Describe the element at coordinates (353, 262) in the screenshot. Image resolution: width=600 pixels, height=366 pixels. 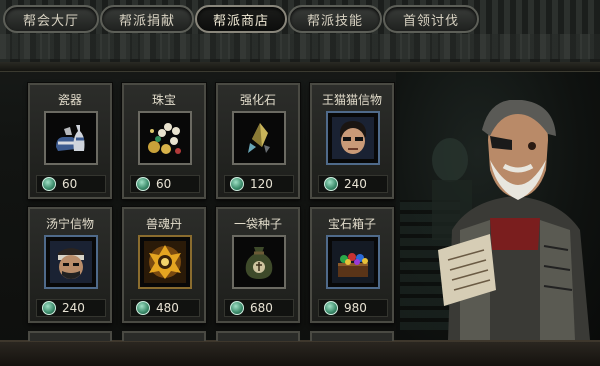
I see `gem-chest-icon` at that location.